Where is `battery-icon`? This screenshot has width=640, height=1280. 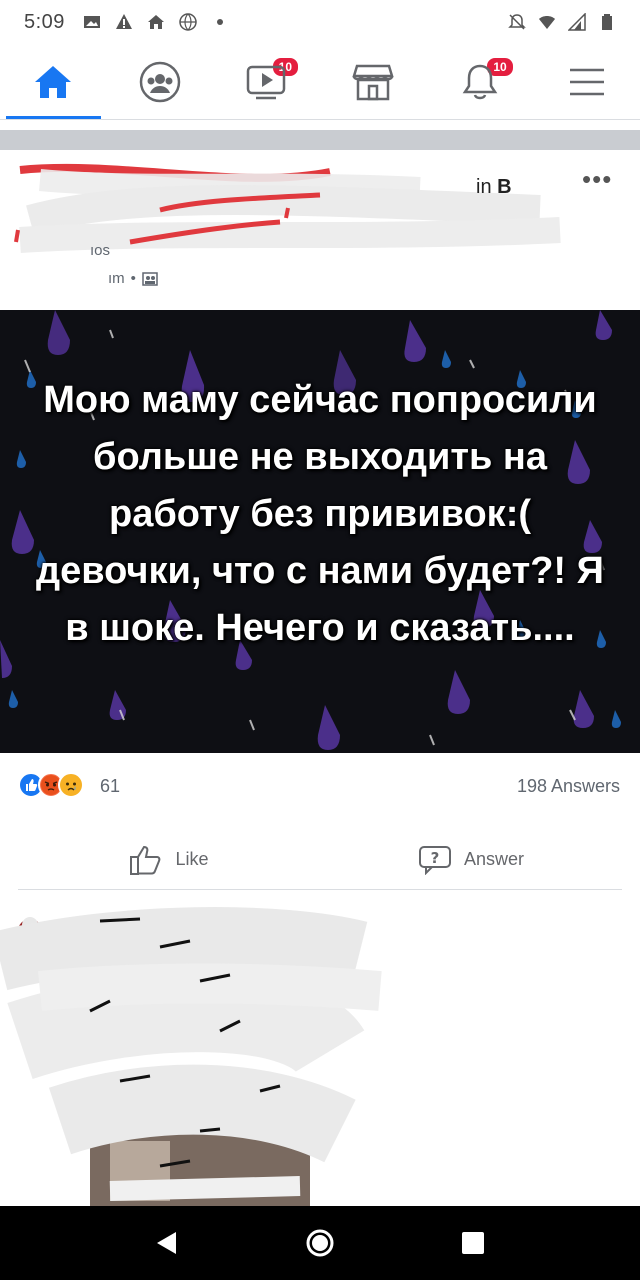
battery-icon is located at coordinates (607, 22).